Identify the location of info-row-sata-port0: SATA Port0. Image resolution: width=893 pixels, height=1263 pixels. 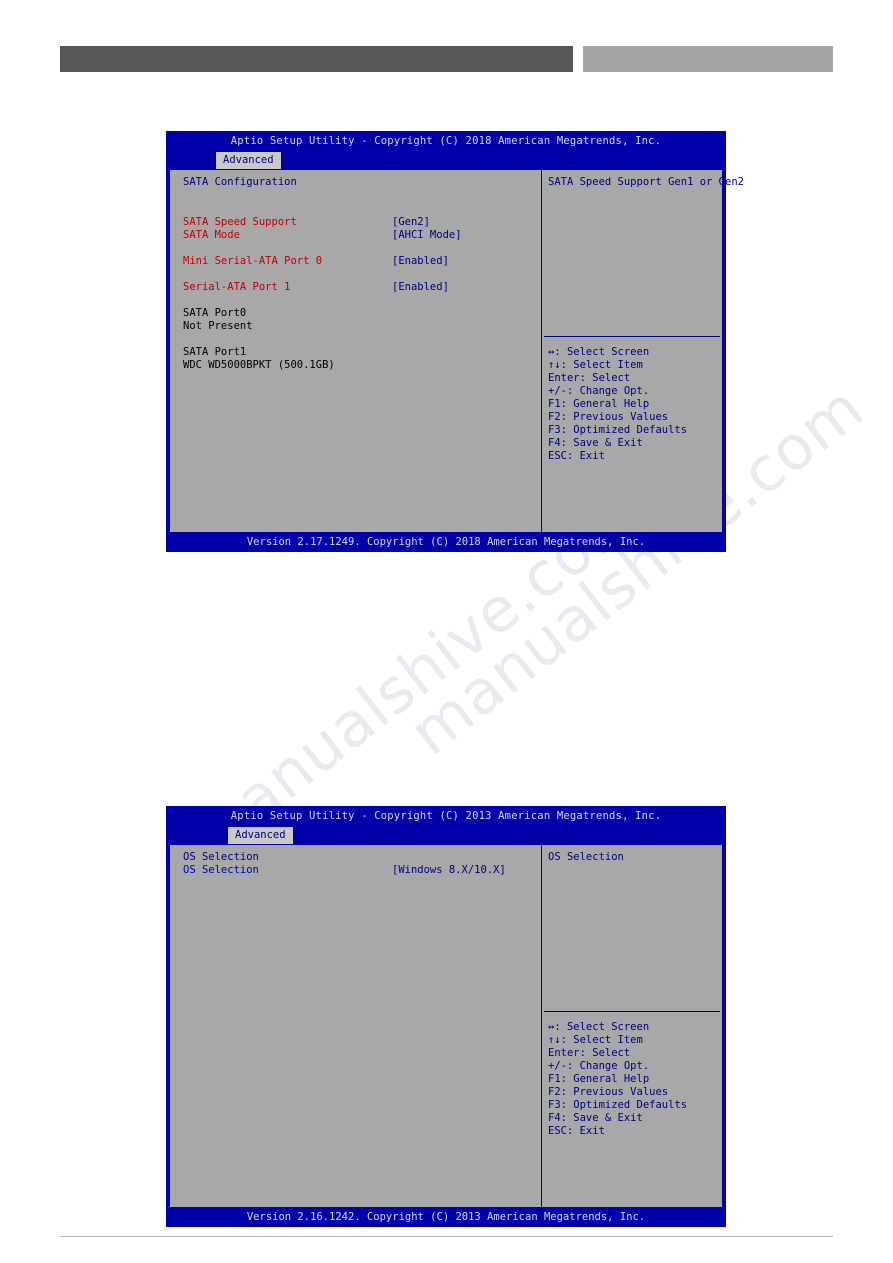
(215, 313).